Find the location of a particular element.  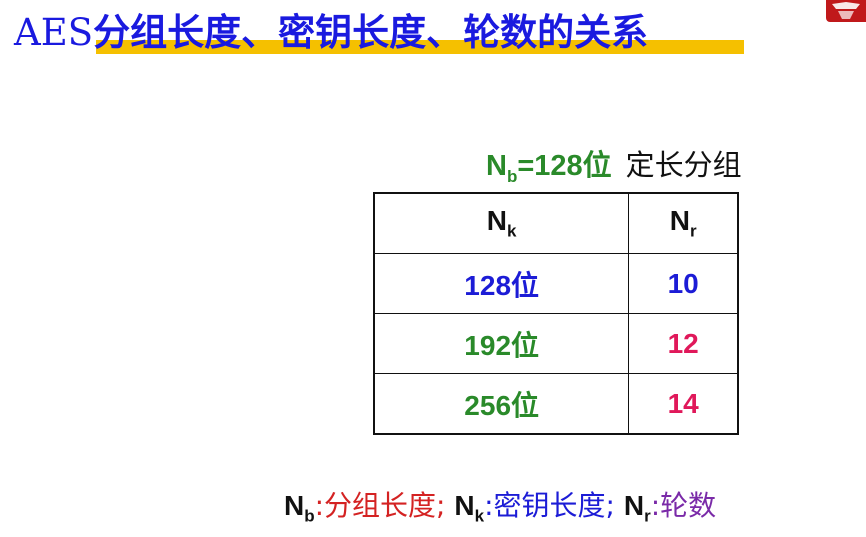

key-length-cell: 192位 is located at coordinates (501, 343).